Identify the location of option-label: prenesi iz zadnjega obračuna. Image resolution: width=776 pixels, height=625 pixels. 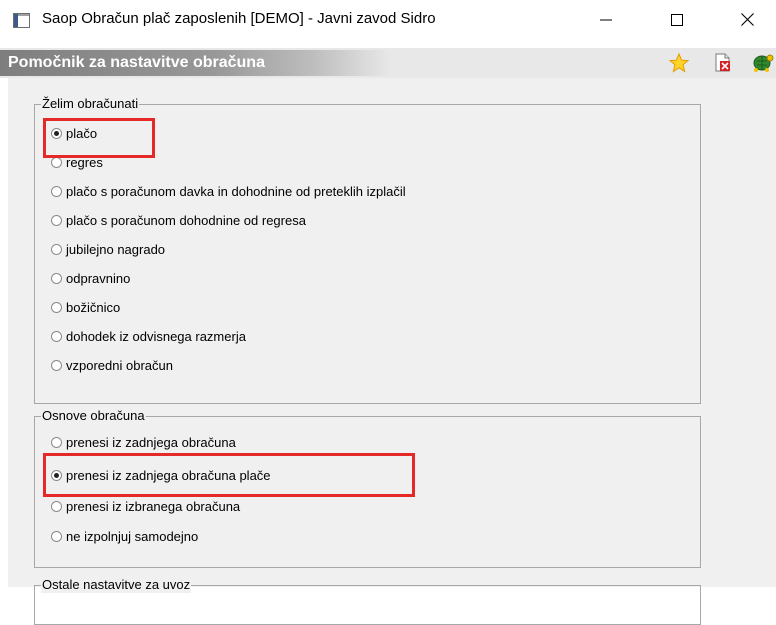
(151, 442).